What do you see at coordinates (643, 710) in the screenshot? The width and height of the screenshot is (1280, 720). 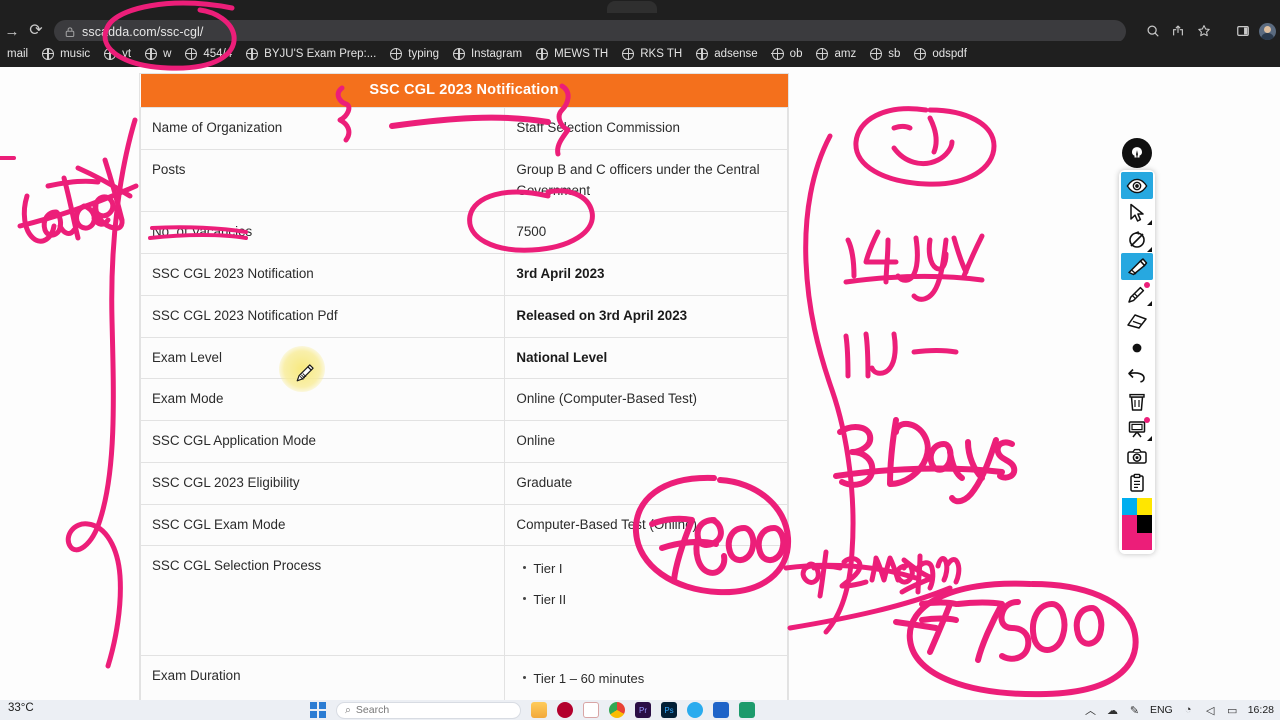 I see `taskbar-app-premiere-pro: Pr` at bounding box center [643, 710].